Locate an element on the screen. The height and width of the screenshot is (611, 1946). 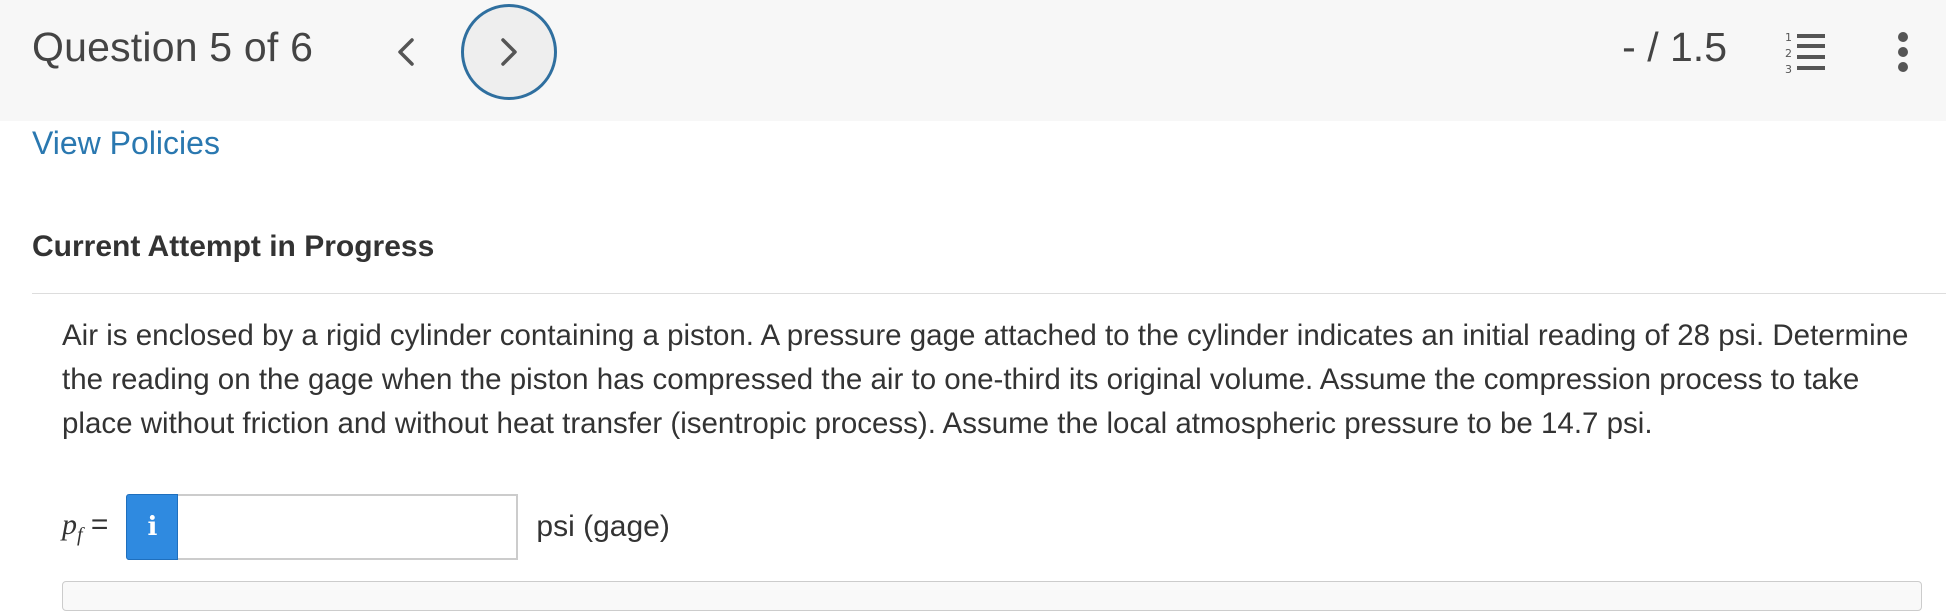
unit-label: psi (gage) is located at coordinates (603, 526).